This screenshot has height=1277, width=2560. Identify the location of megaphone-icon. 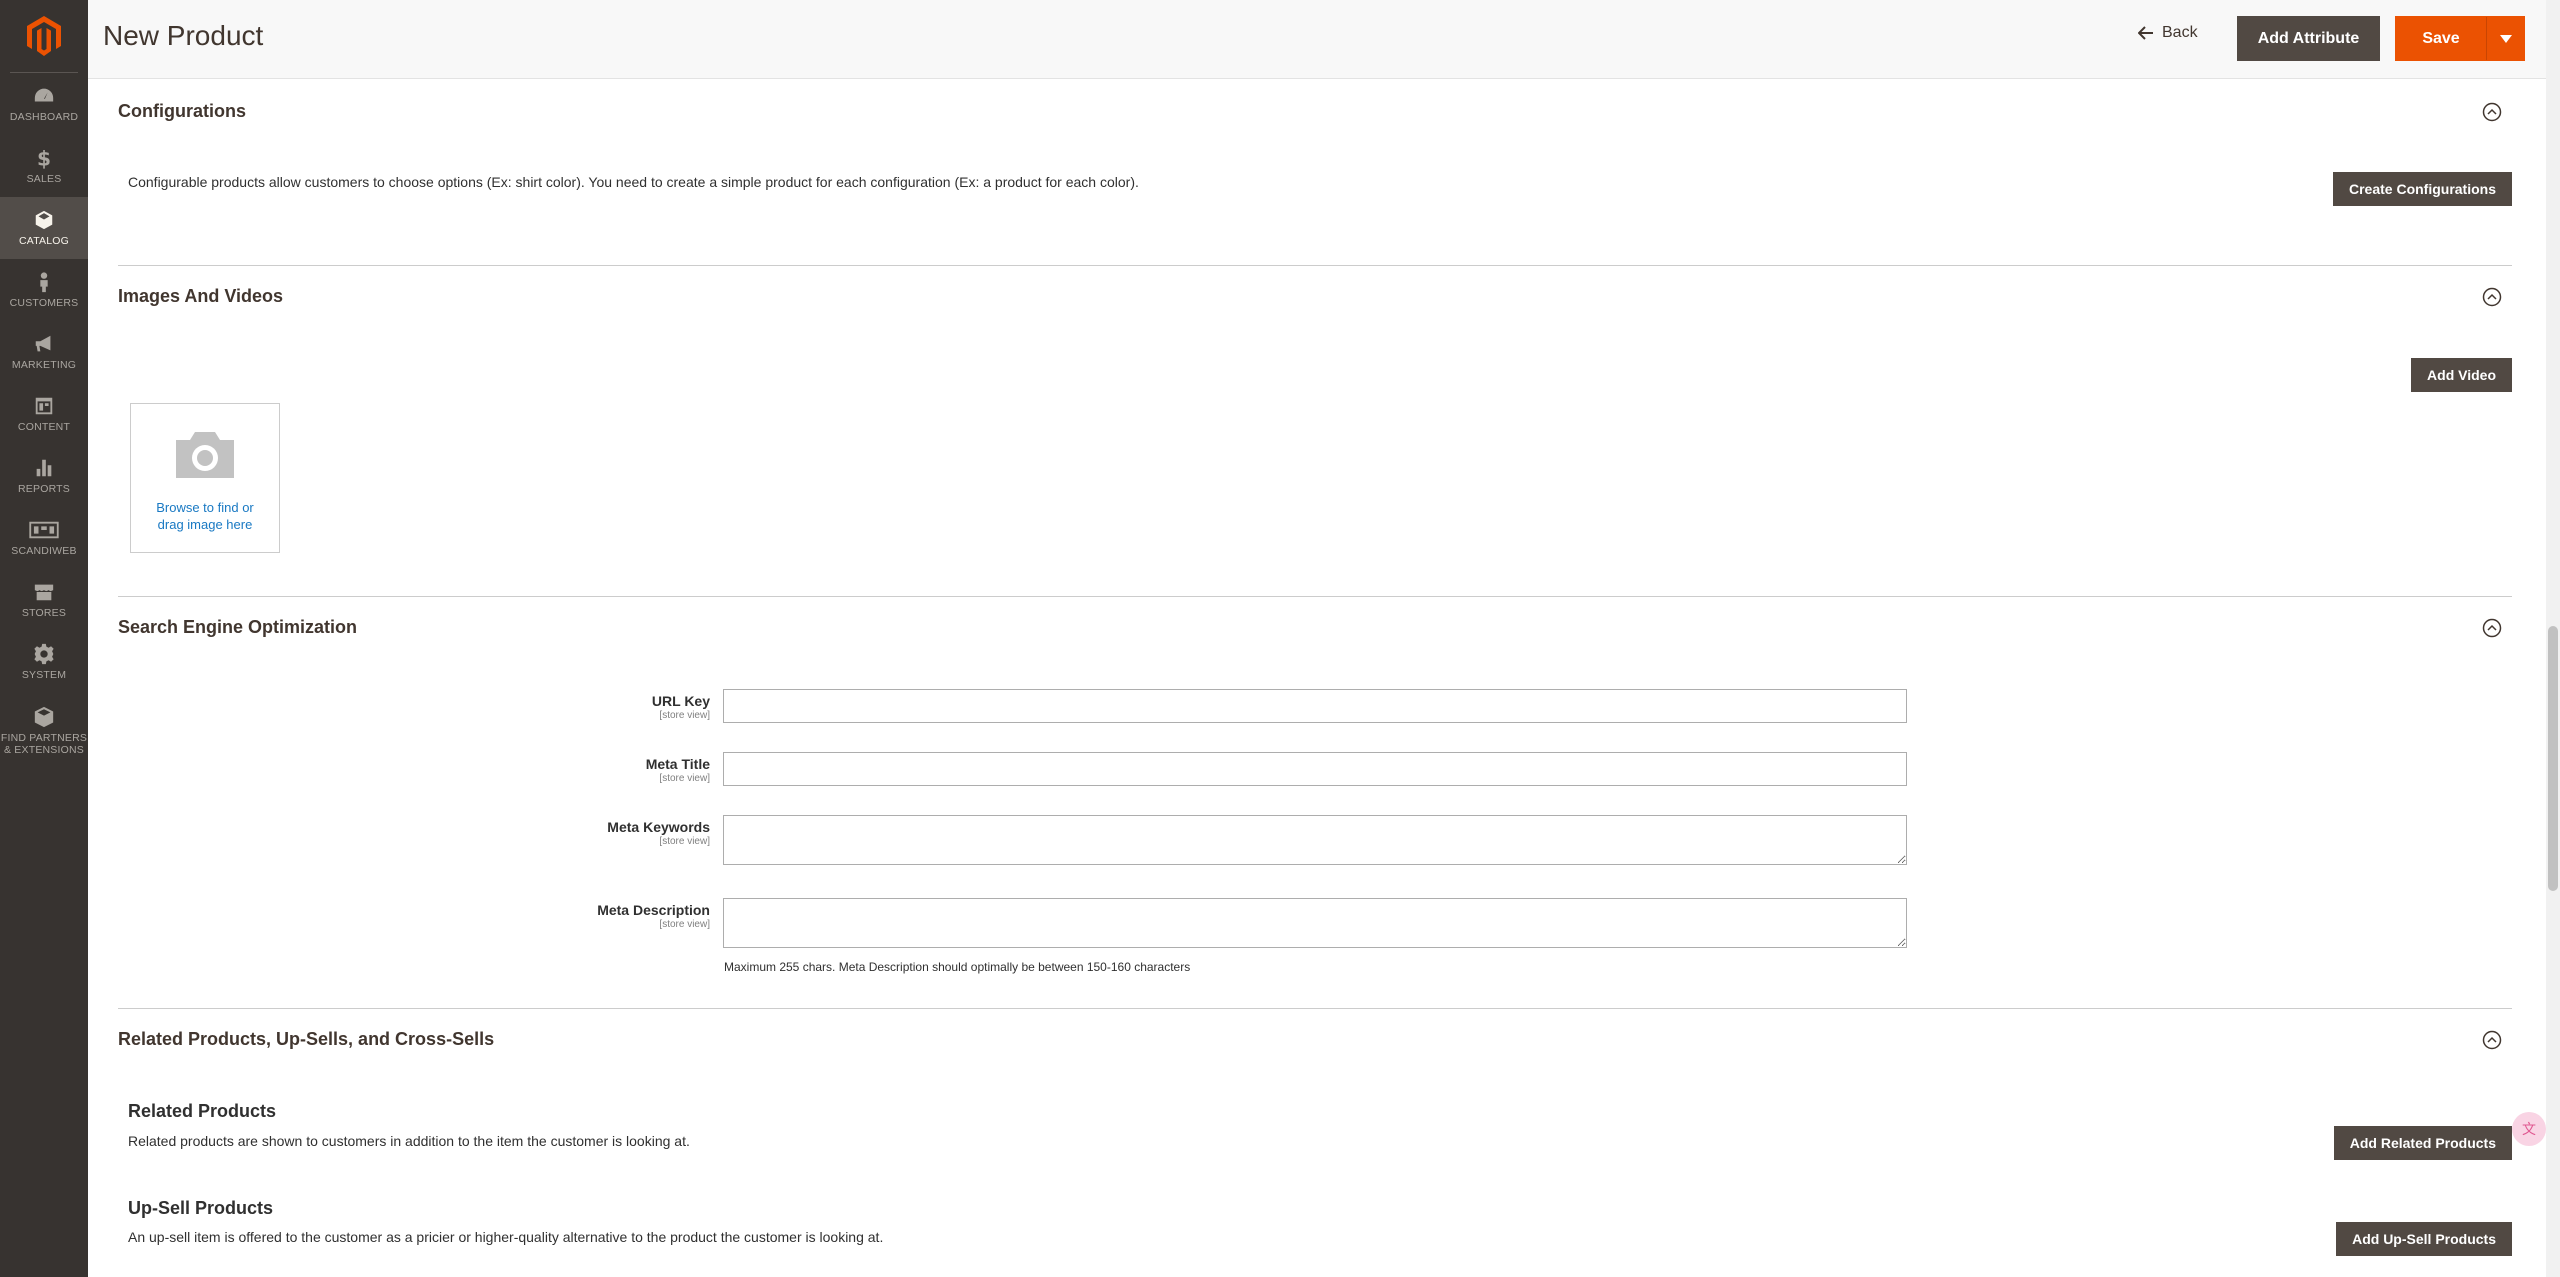
(43, 343).